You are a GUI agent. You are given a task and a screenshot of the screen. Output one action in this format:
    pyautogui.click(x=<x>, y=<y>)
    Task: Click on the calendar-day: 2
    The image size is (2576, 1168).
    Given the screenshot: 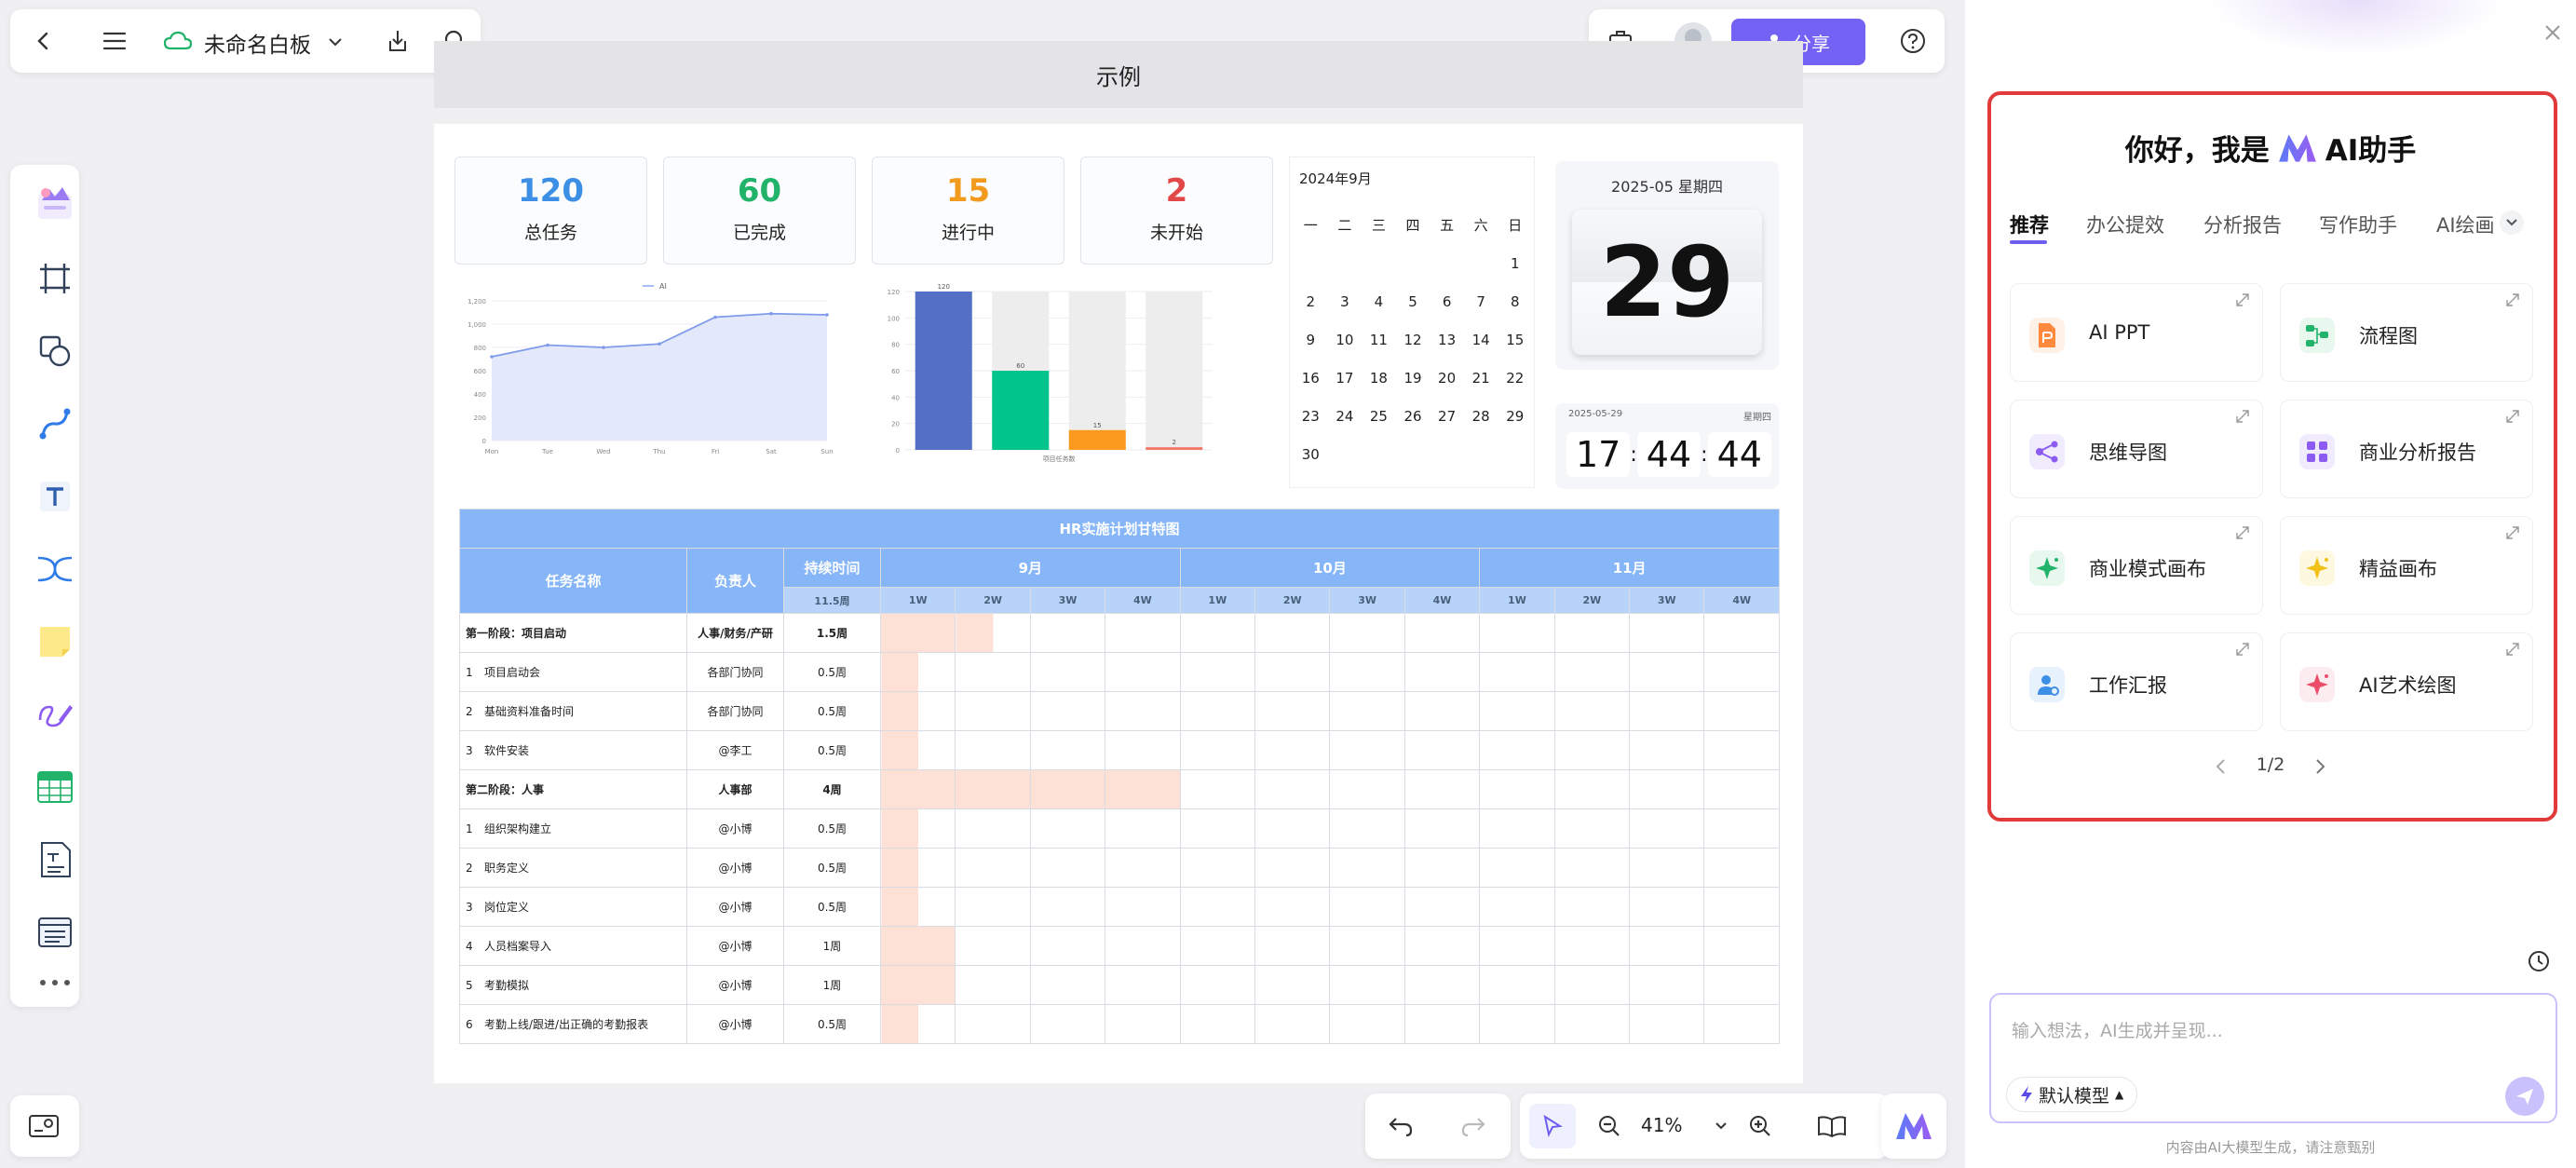 What is the action you would take?
    pyautogui.click(x=1311, y=301)
    